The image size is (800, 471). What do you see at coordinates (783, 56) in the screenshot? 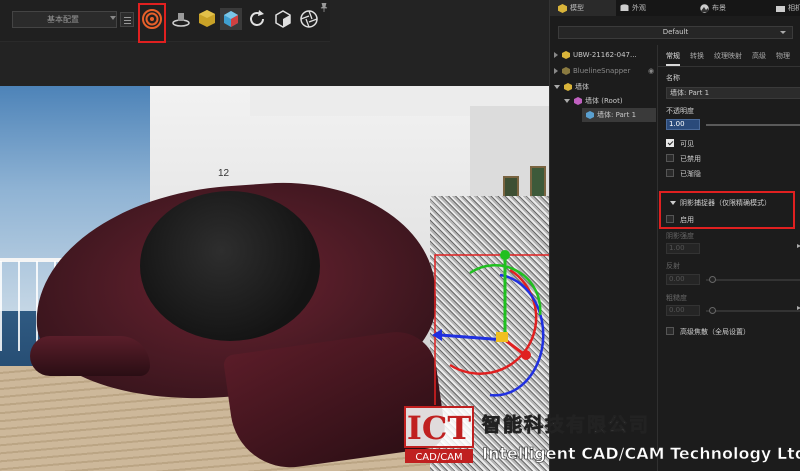
I see `subtab-physics: 物理` at bounding box center [783, 56].